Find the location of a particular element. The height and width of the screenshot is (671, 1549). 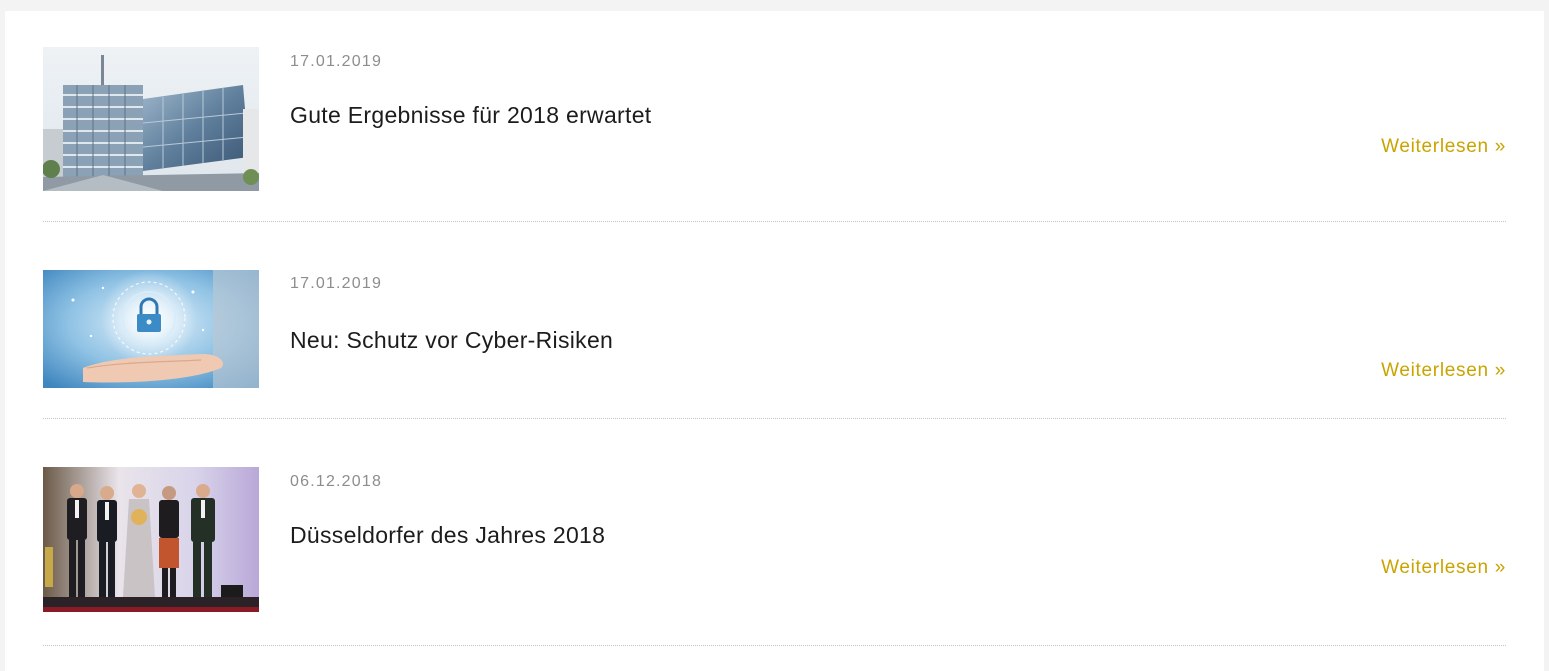

news-title-link: Düsseldorfer des Jahres 2018 is located at coordinates (447, 535).